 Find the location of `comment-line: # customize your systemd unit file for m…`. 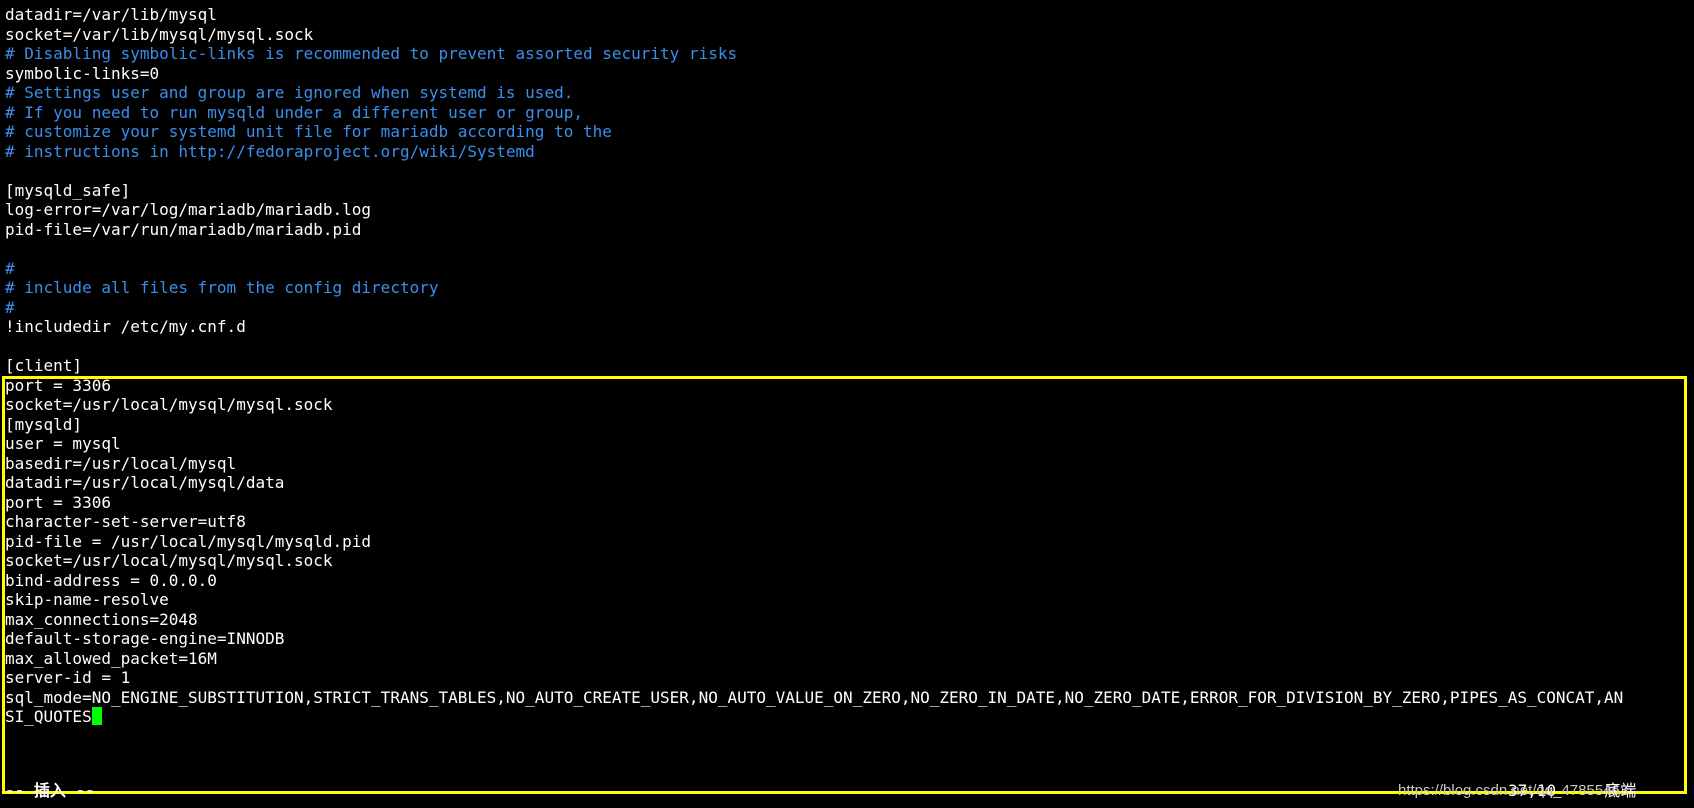

comment-line: # customize your systemd unit file for m… is located at coordinates (308, 131).